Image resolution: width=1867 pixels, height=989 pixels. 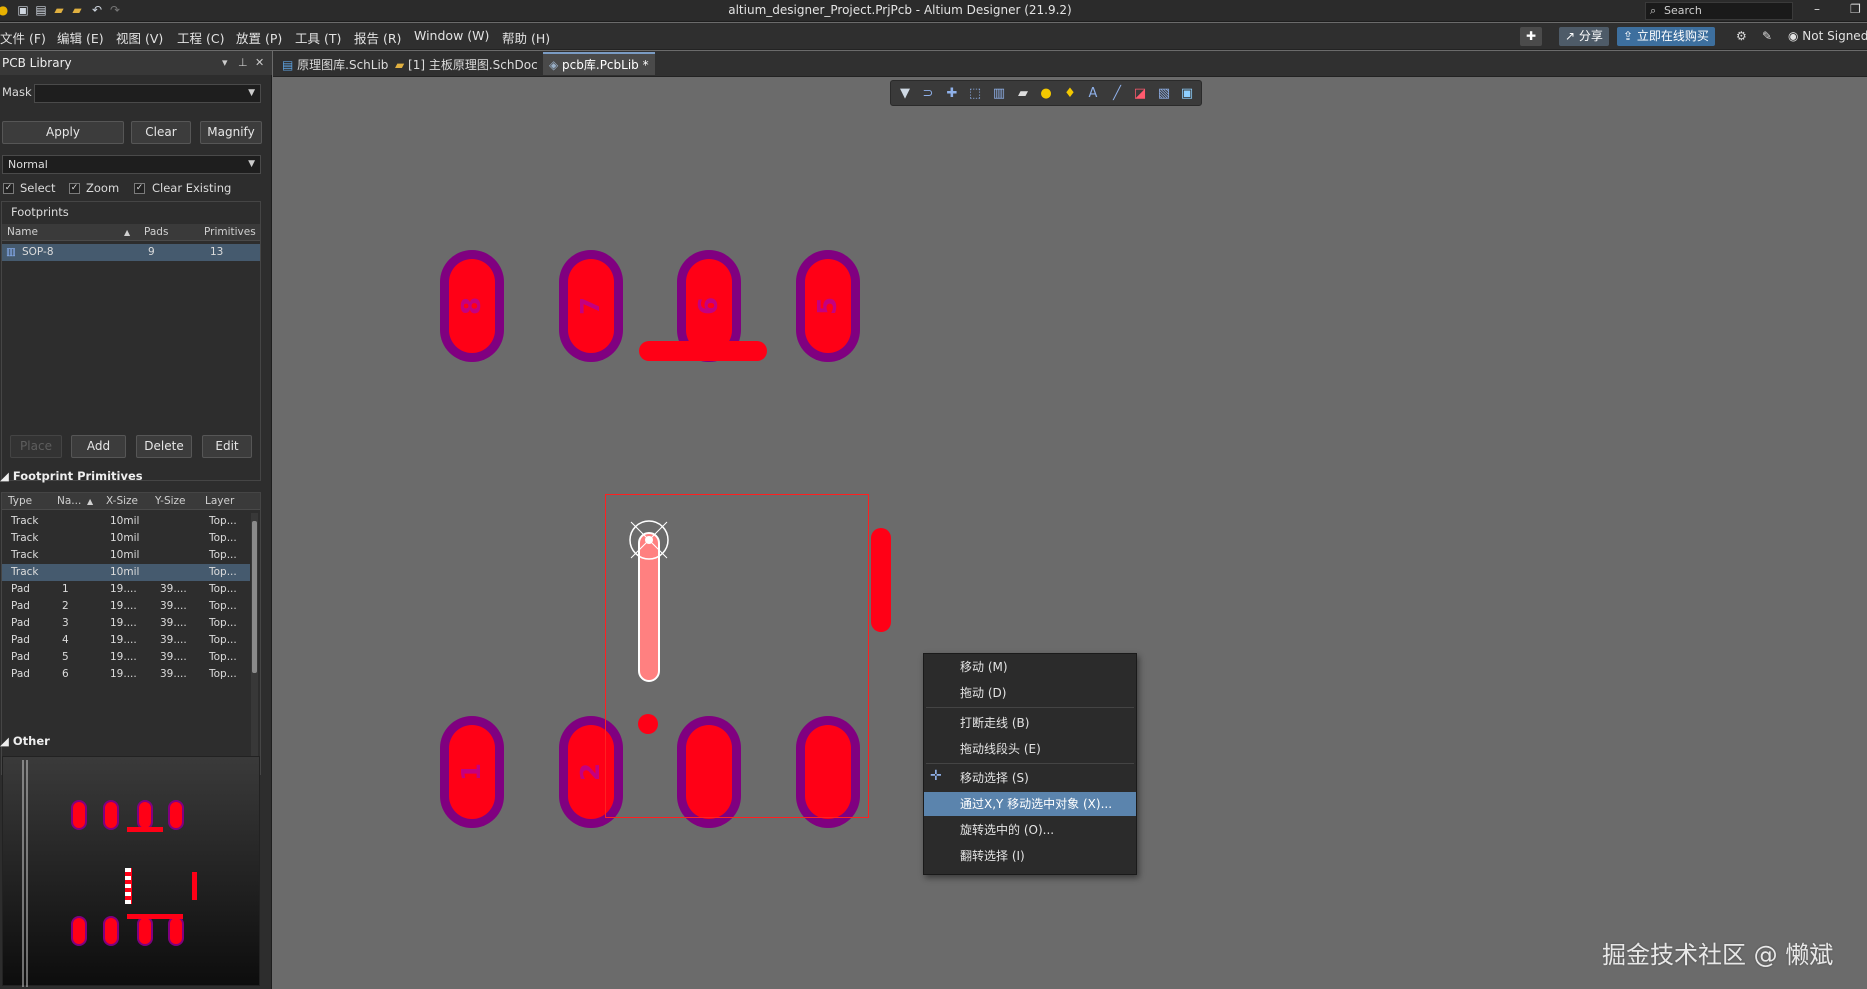 What do you see at coordinates (952, 94) in the screenshot?
I see `crosshair-icon: ✚` at bounding box center [952, 94].